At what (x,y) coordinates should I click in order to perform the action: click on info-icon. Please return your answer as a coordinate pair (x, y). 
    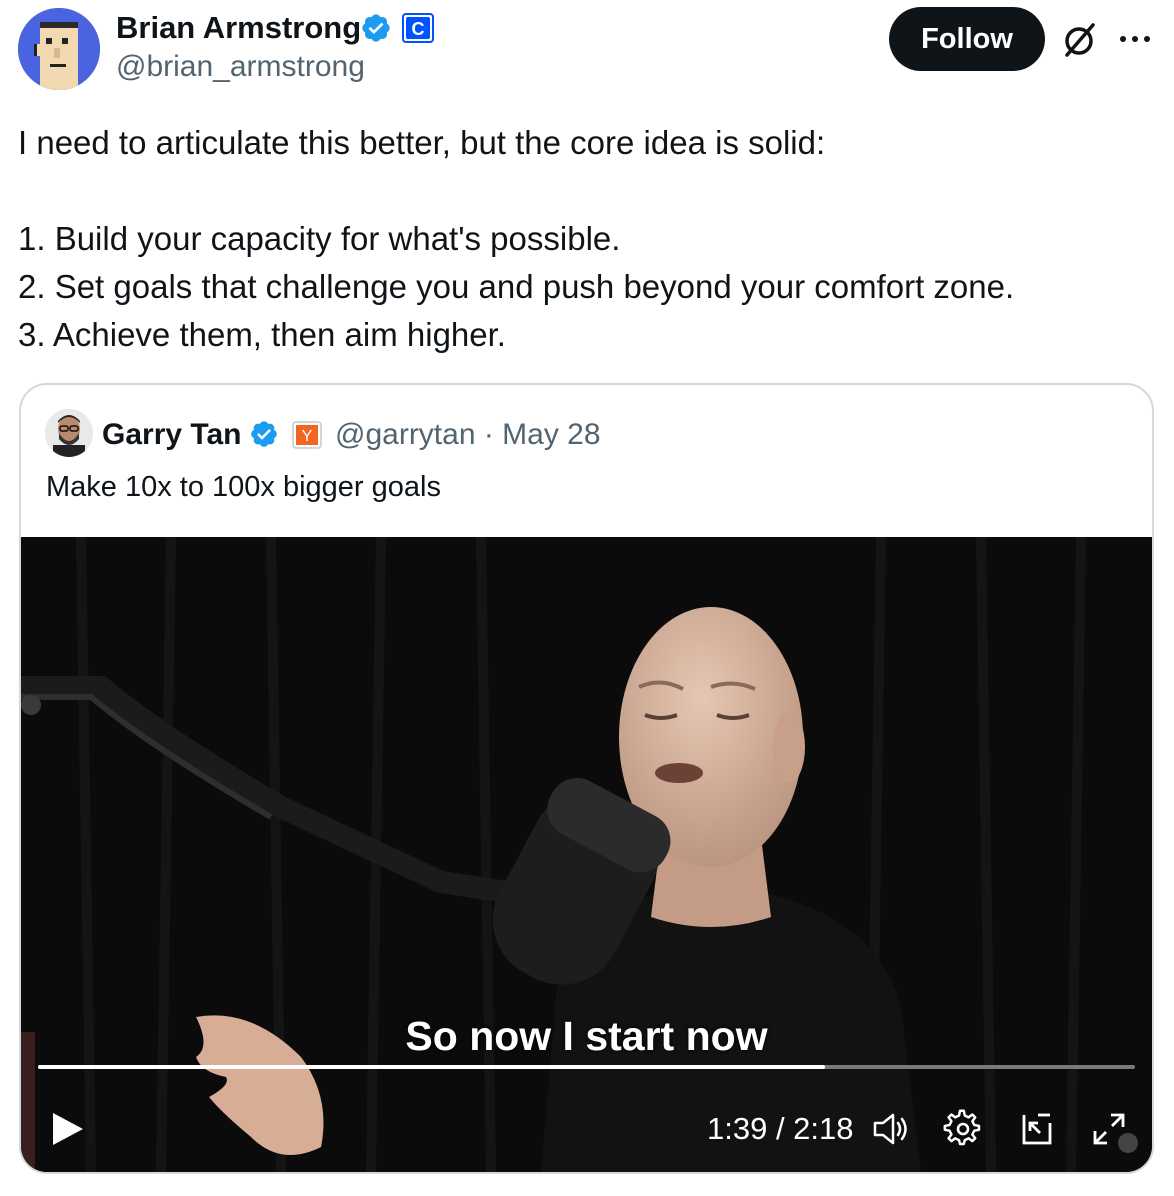
    Looking at the image, I should click on (1128, 1143).